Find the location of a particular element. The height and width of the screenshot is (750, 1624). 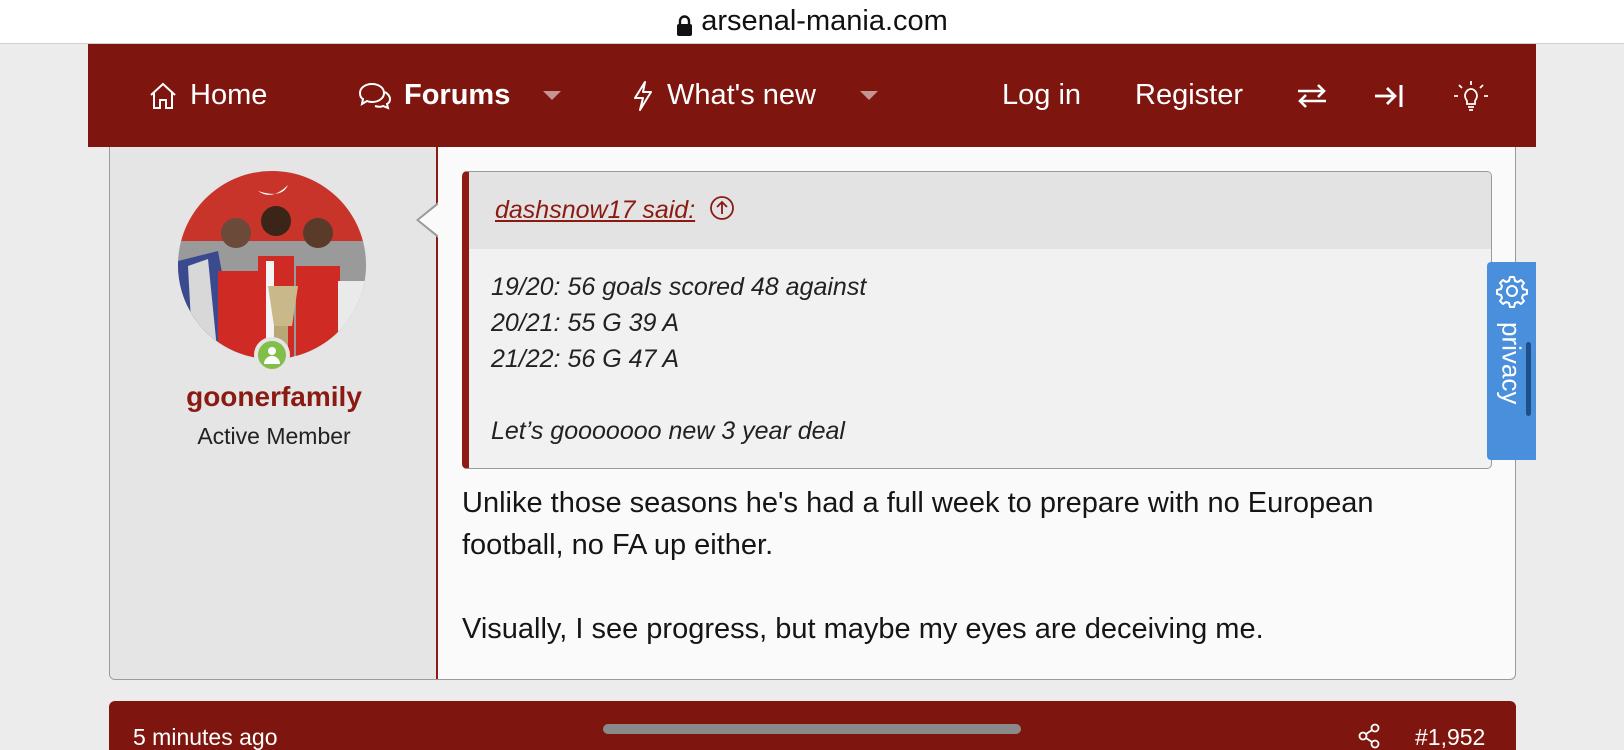

address-bar: arsenal-mania.com is located at coordinates (812, 22).